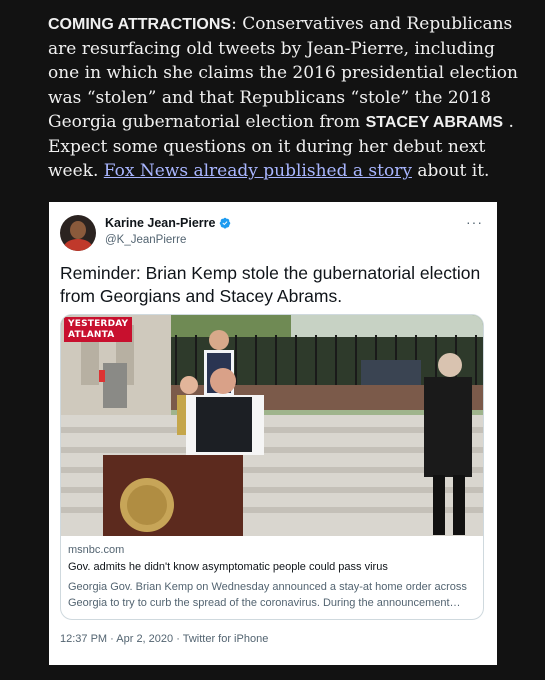 This screenshot has height=680, width=545. I want to click on card-domain: msnbc.com, so click(96, 550).